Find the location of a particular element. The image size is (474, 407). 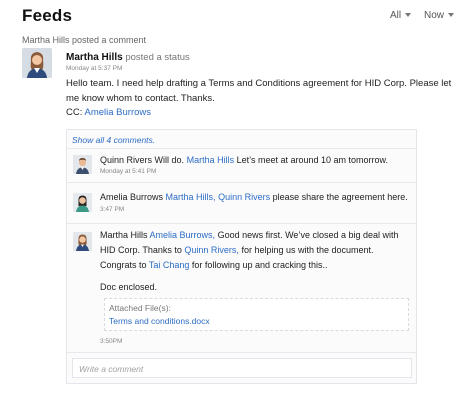

comment-text: HID Corp. Thanks to is located at coordinates (141, 250).